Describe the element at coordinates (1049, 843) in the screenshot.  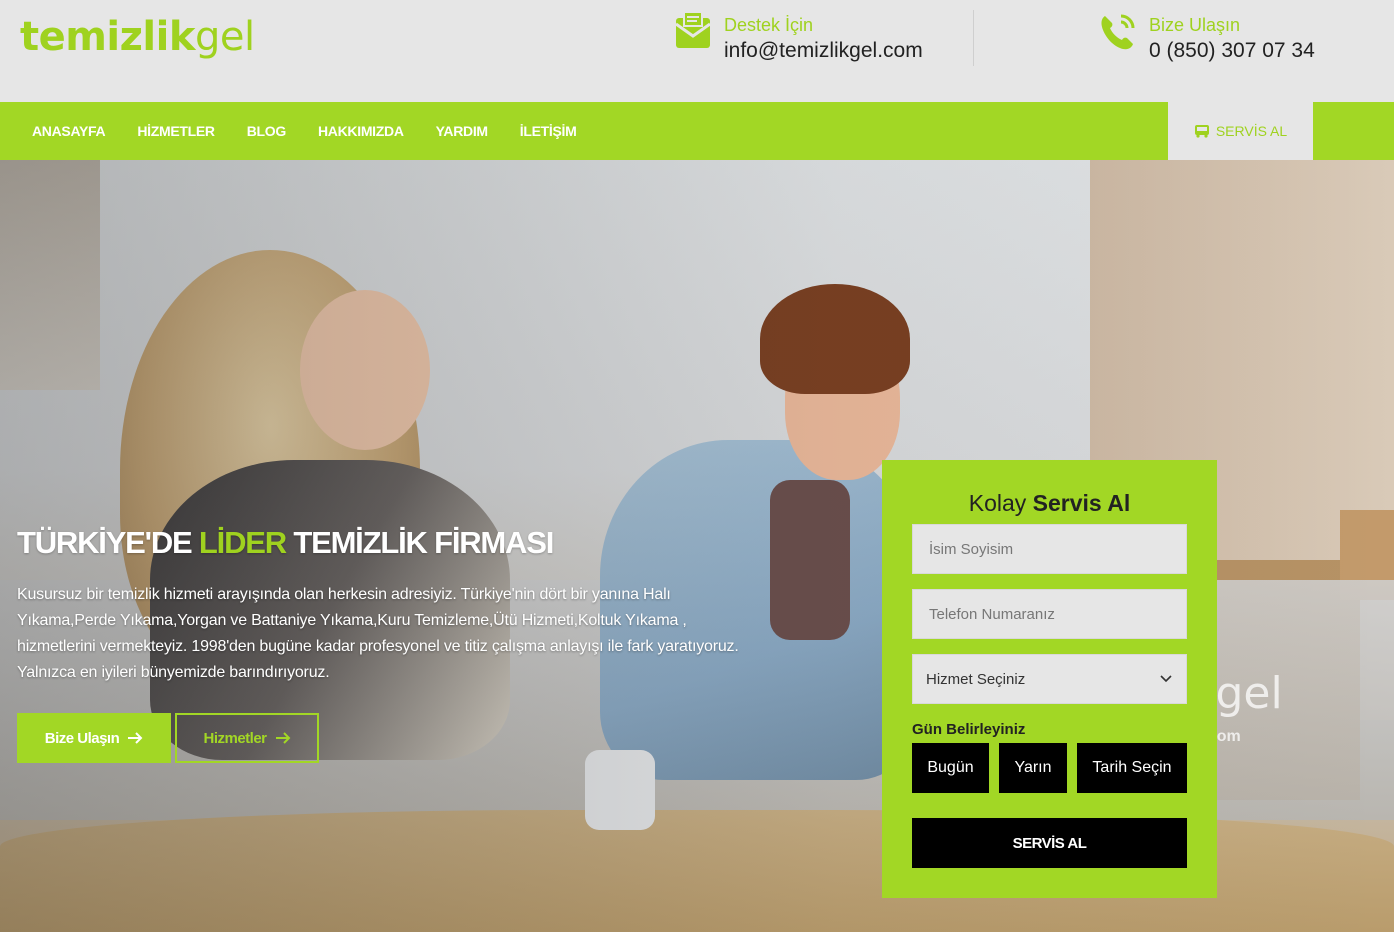
I see `submit-service-button: SERVİS AL` at that location.